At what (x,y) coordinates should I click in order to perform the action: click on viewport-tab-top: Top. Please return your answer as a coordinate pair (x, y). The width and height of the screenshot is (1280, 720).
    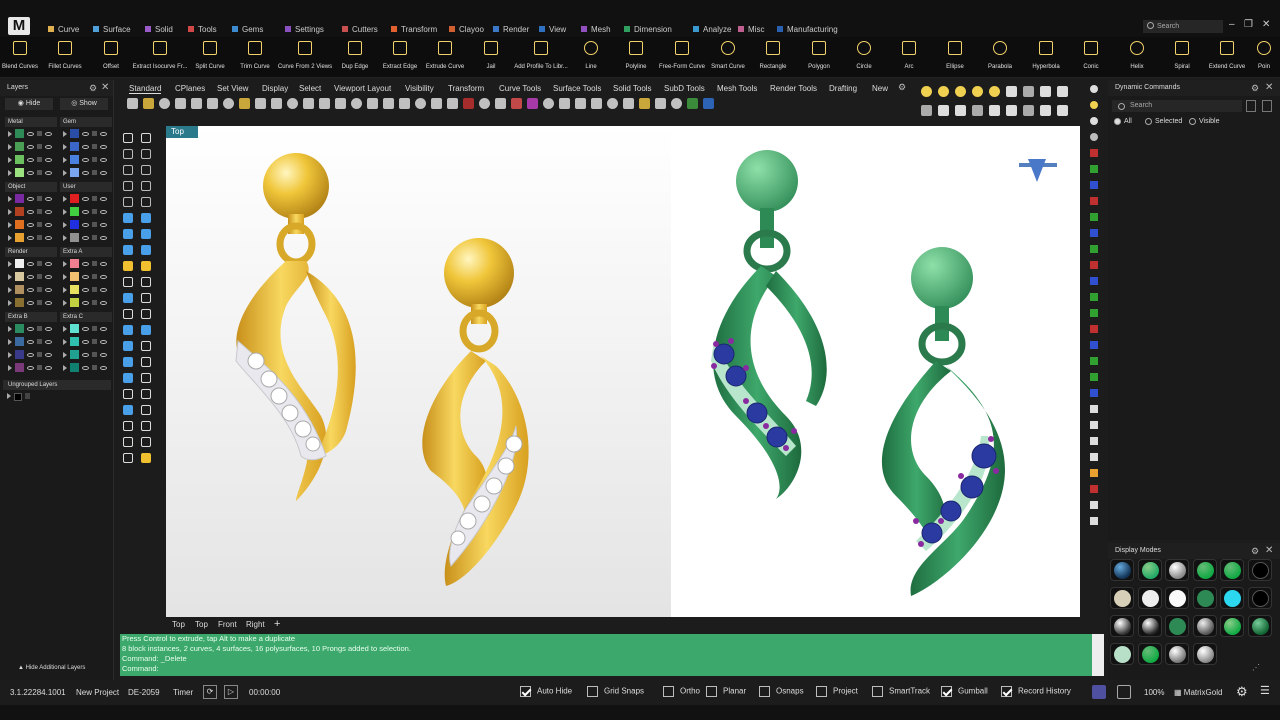
    Looking at the image, I should click on (201, 624).